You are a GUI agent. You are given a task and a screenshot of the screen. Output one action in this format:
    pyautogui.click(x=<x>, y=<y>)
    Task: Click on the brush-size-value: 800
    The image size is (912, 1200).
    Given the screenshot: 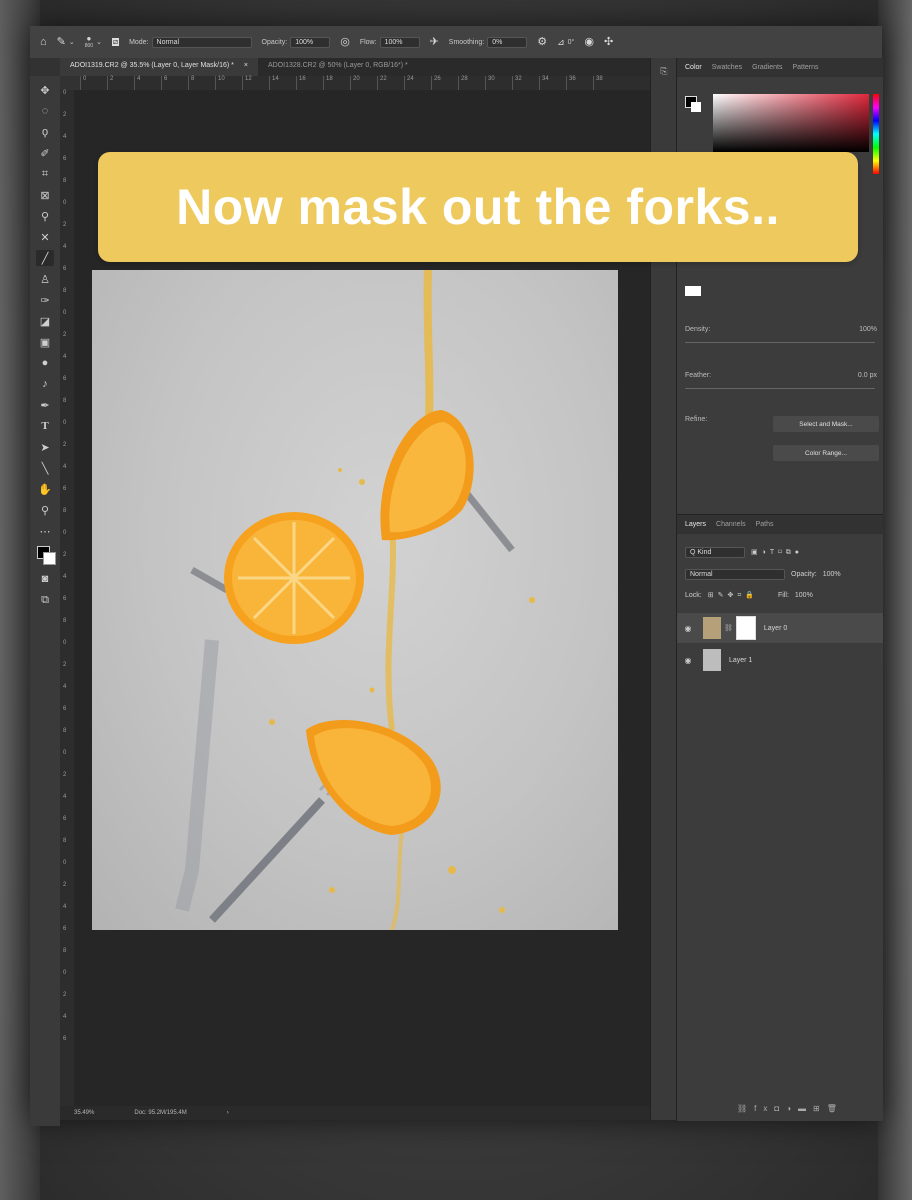 What is the action you would take?
    pyautogui.click(x=89, y=46)
    